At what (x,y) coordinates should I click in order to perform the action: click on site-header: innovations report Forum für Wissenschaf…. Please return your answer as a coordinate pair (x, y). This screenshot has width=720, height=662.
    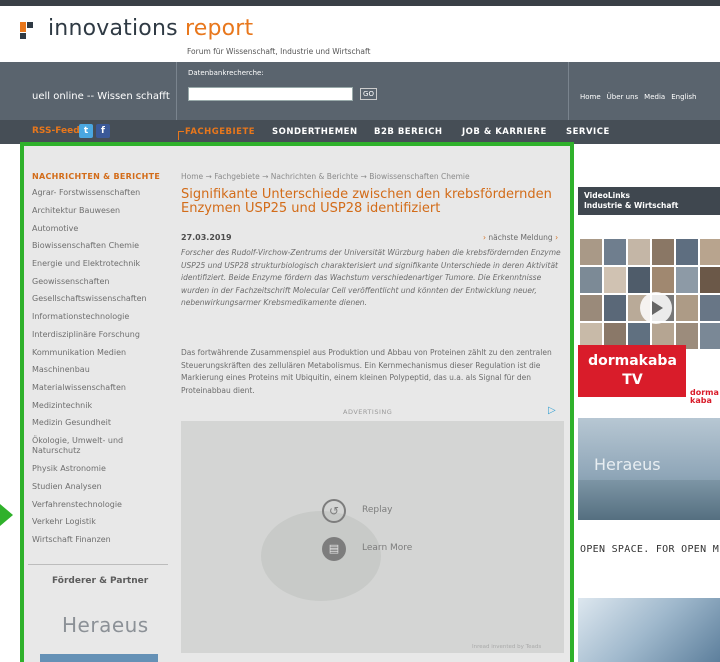
    Looking at the image, I should click on (360, 34).